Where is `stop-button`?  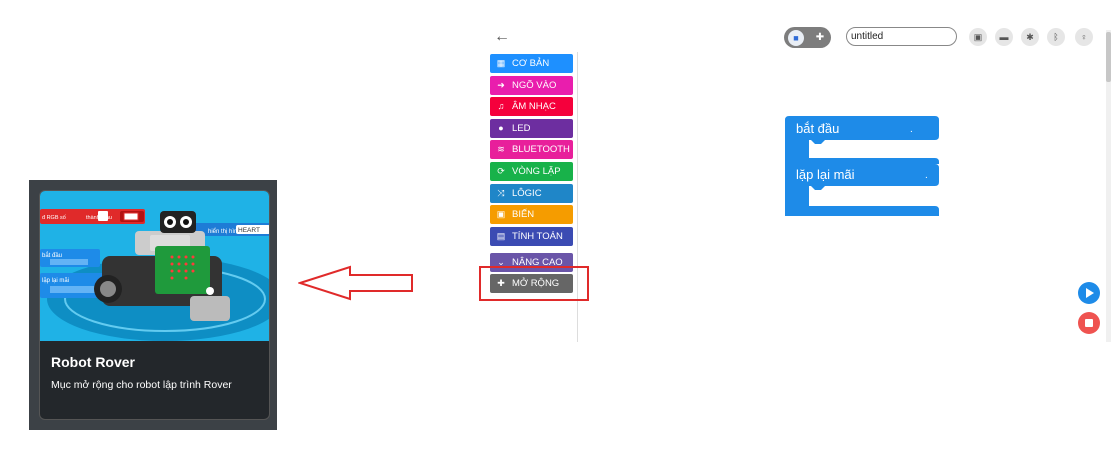
stop-button is located at coordinates (1089, 323).